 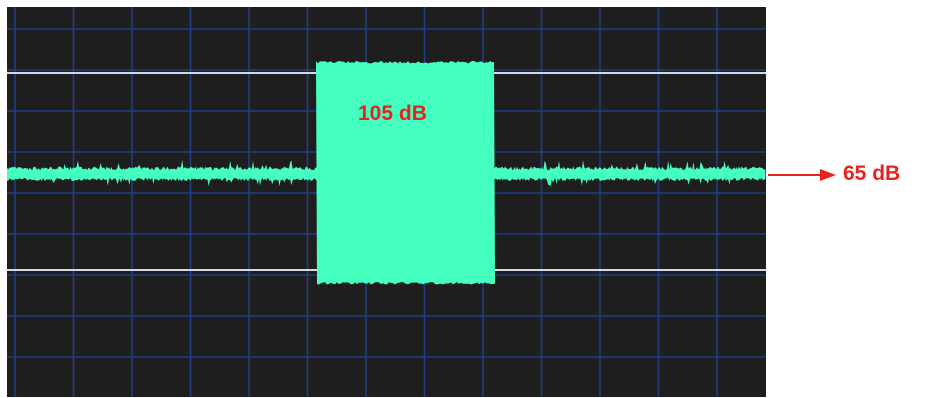 What do you see at coordinates (872, 173) in the screenshot?
I see `baseline-level-label: 65 dB` at bounding box center [872, 173].